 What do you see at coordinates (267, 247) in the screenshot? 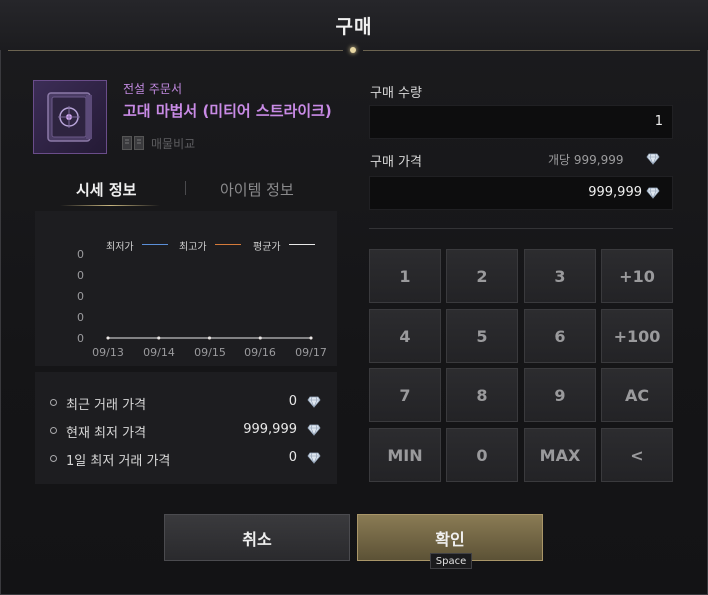
I see `legend-label-avg: 평균가` at bounding box center [267, 247].